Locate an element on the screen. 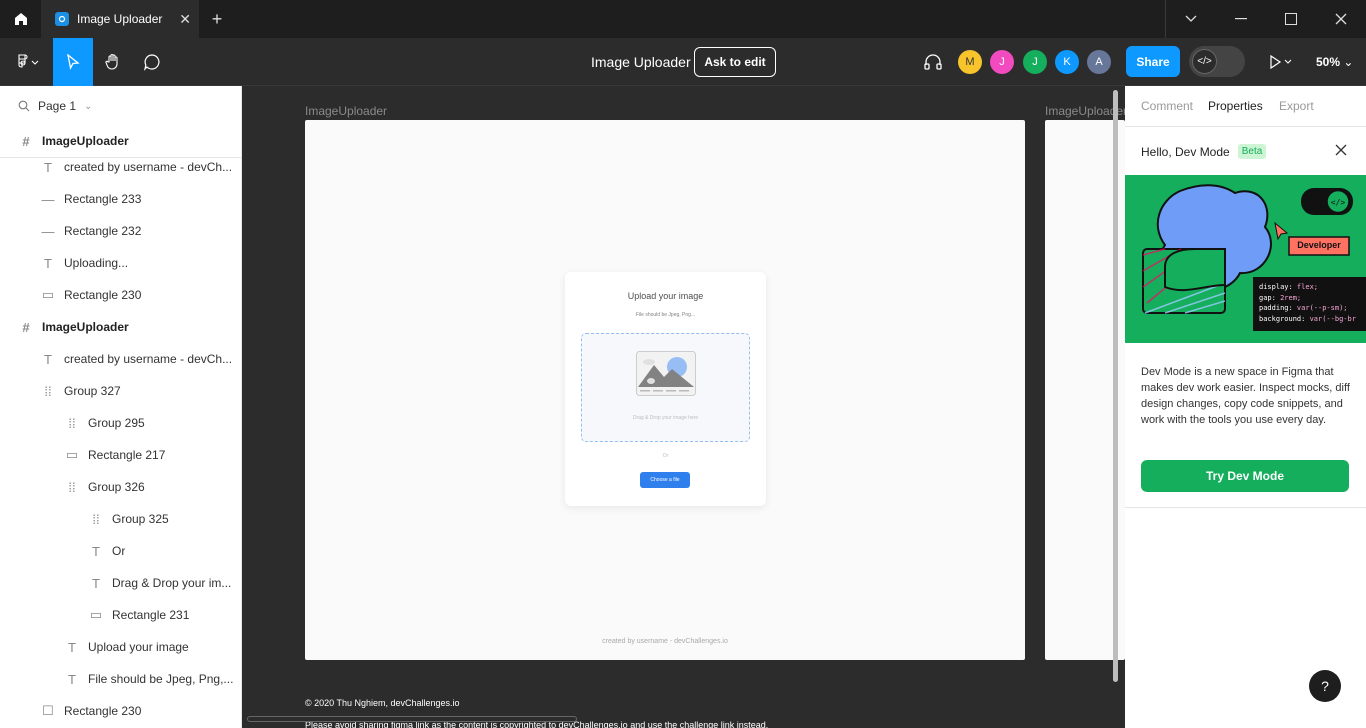  page-name: Page 1 is located at coordinates (57, 106).